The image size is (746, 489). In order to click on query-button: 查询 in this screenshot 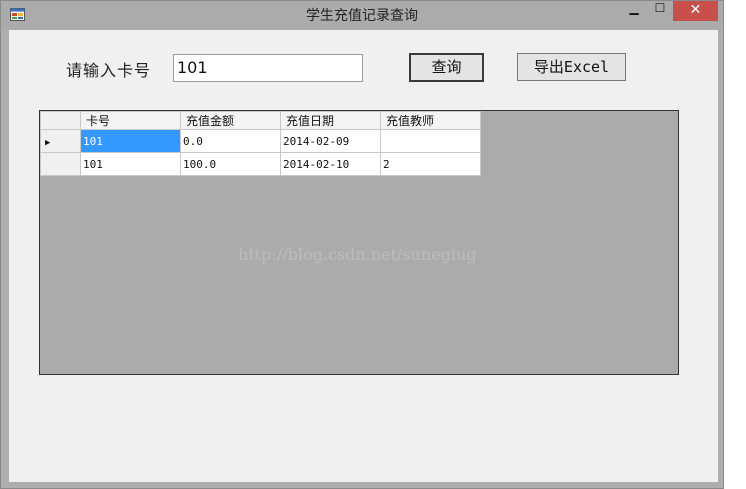, I will do `click(446, 67)`.